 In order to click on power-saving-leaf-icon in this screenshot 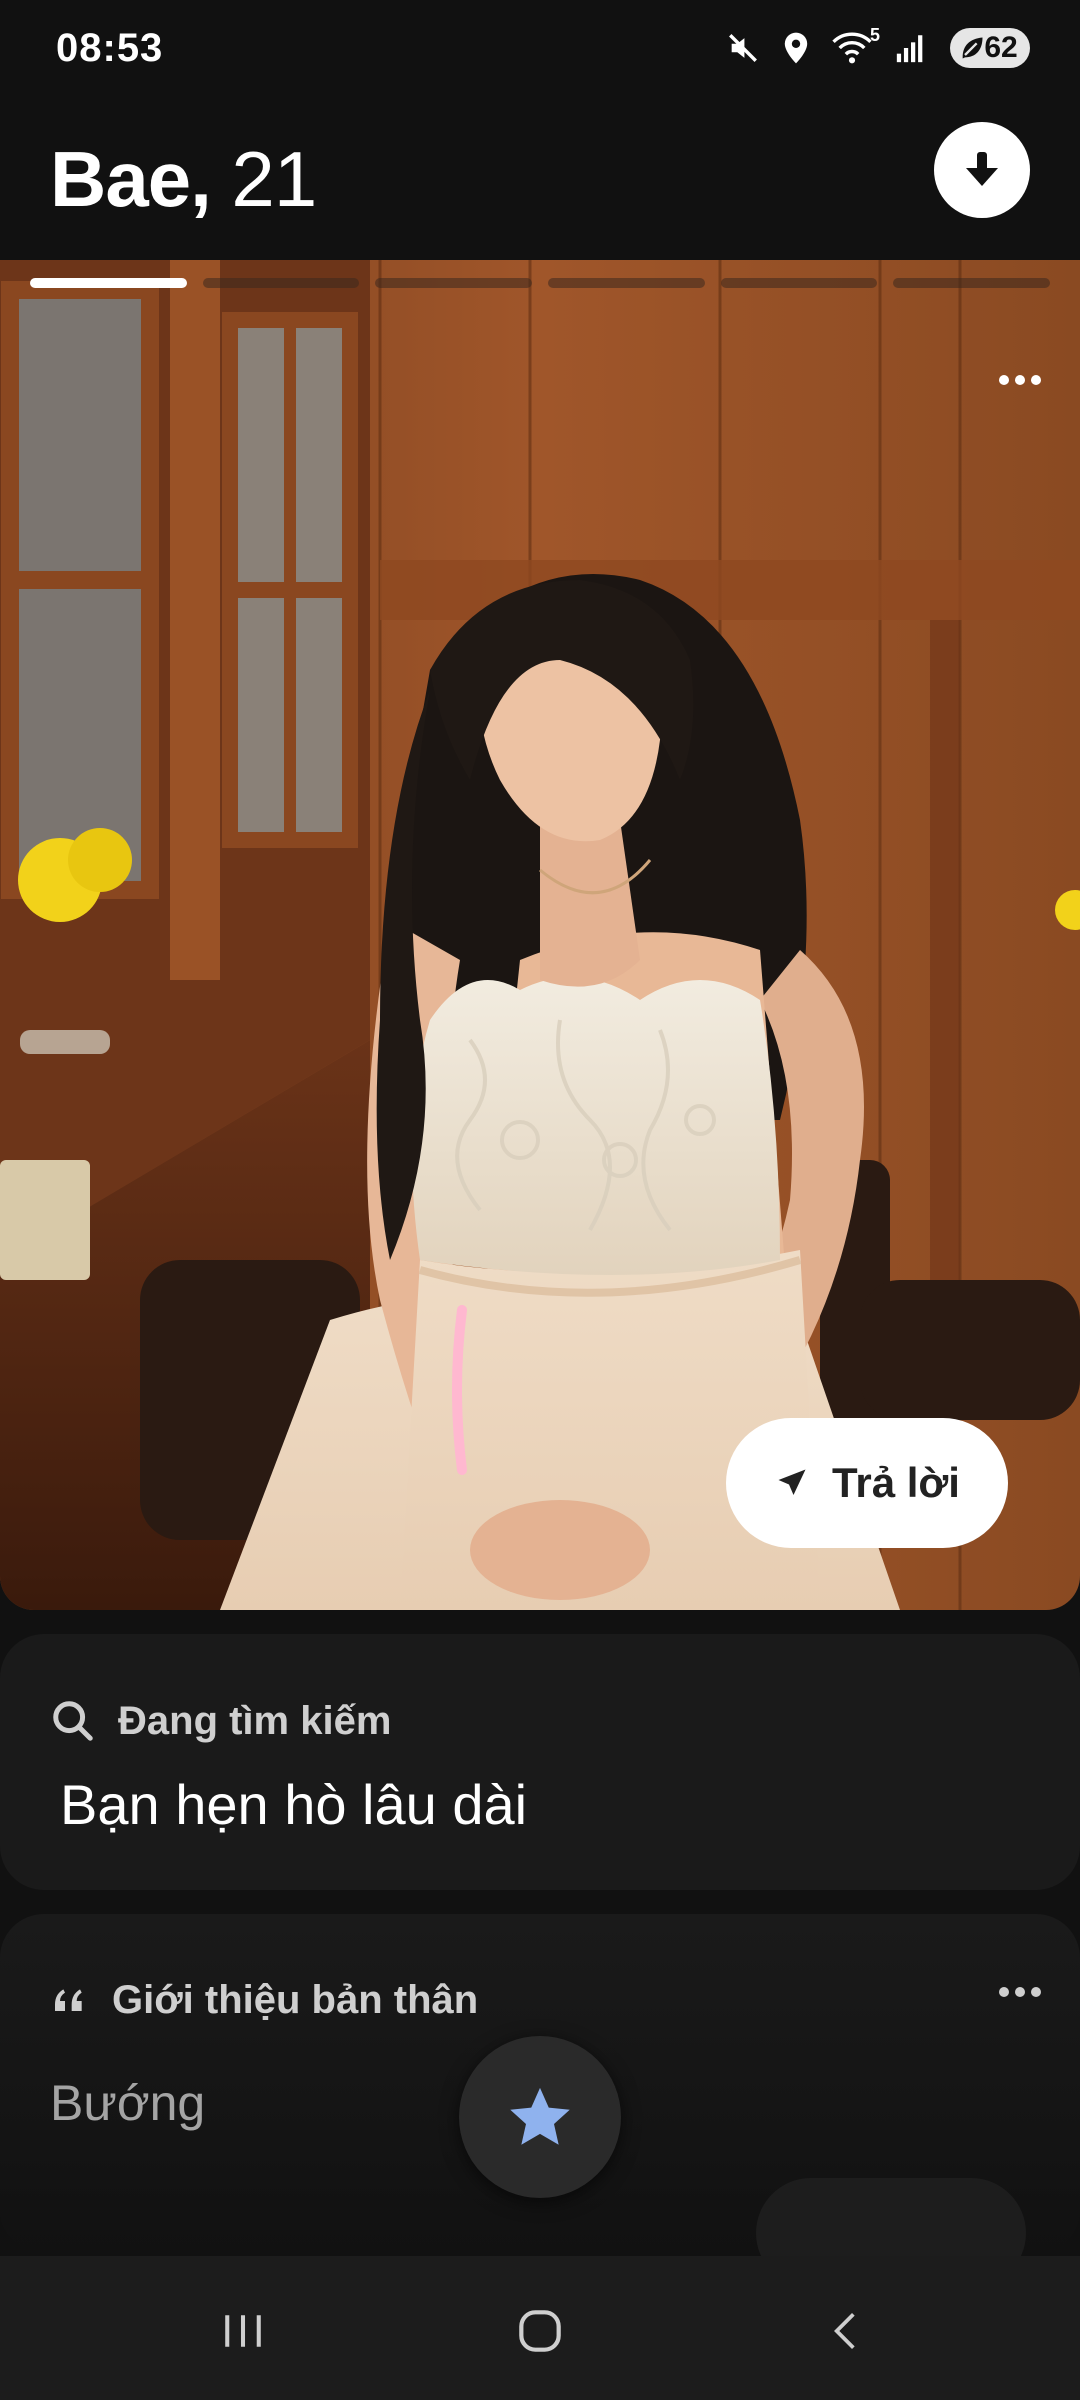, I will do `click(972, 48)`.